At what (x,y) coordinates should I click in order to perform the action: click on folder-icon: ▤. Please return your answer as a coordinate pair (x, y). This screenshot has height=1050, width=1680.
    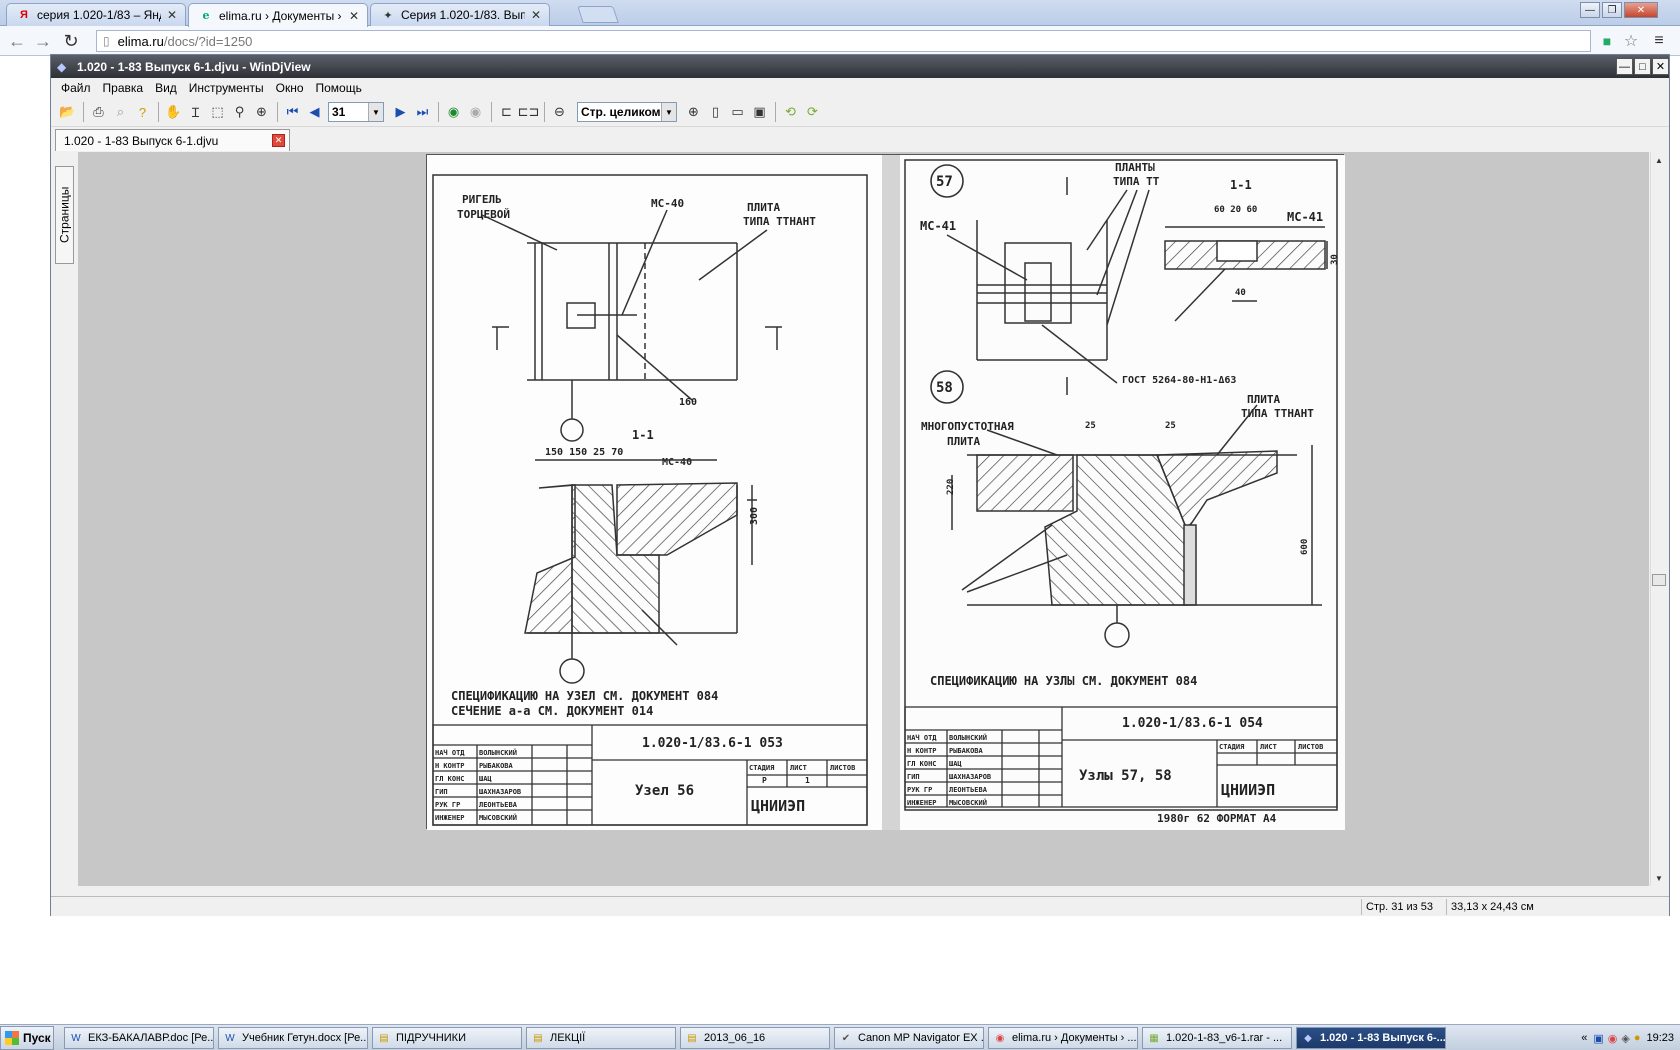
    Looking at the image, I should click on (538, 1038).